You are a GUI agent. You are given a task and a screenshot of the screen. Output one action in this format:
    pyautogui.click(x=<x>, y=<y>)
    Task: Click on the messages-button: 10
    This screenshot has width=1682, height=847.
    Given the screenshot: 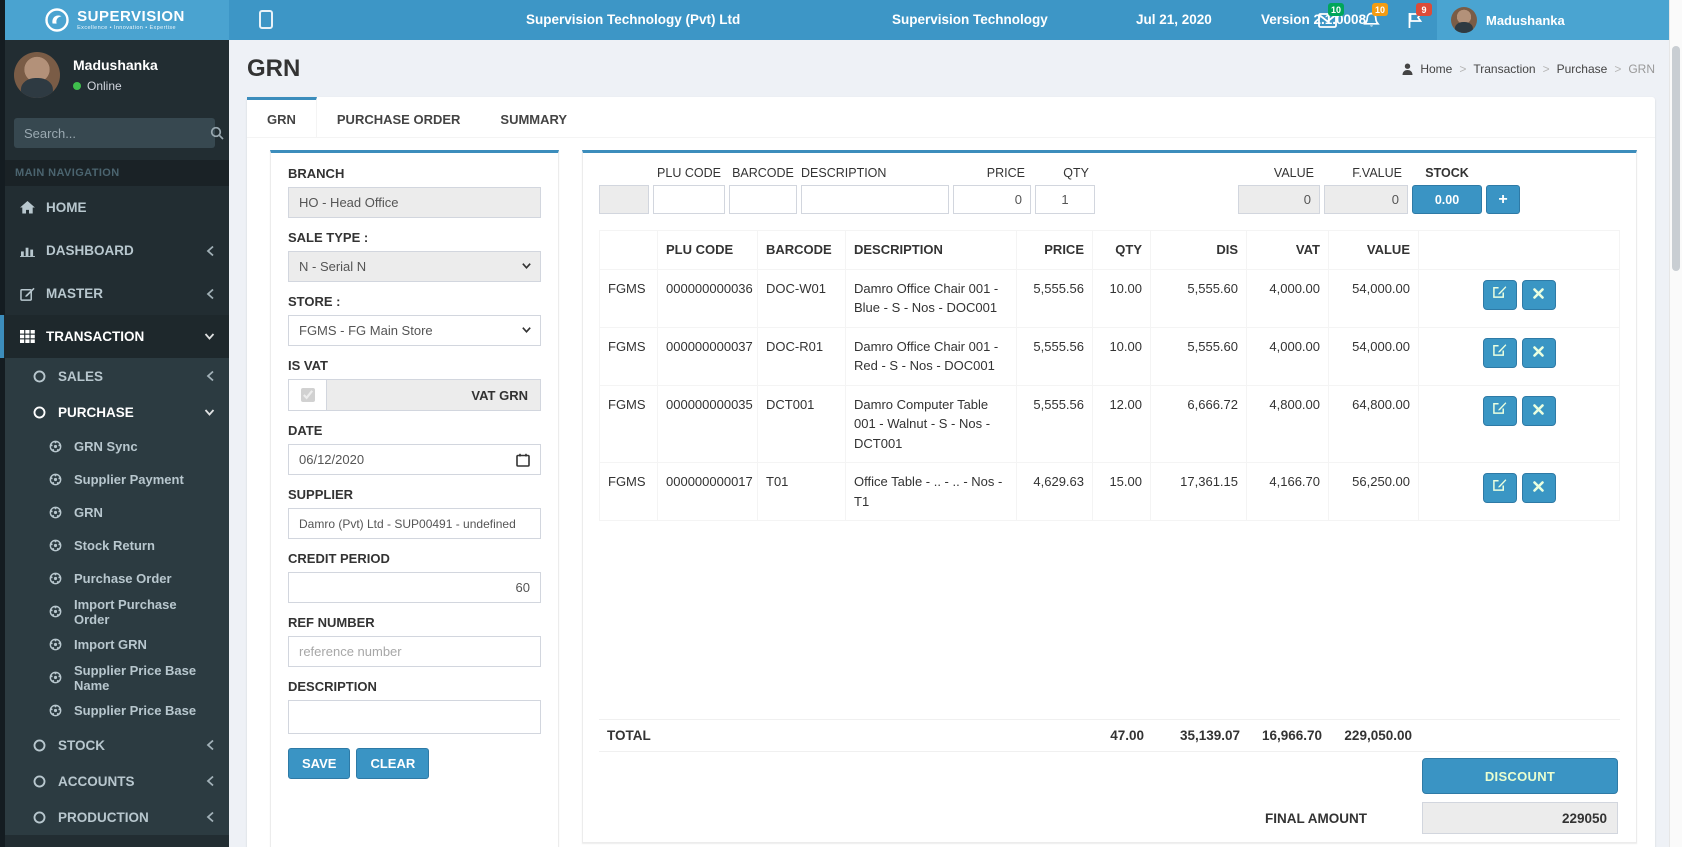 What is the action you would take?
    pyautogui.click(x=1327, y=20)
    